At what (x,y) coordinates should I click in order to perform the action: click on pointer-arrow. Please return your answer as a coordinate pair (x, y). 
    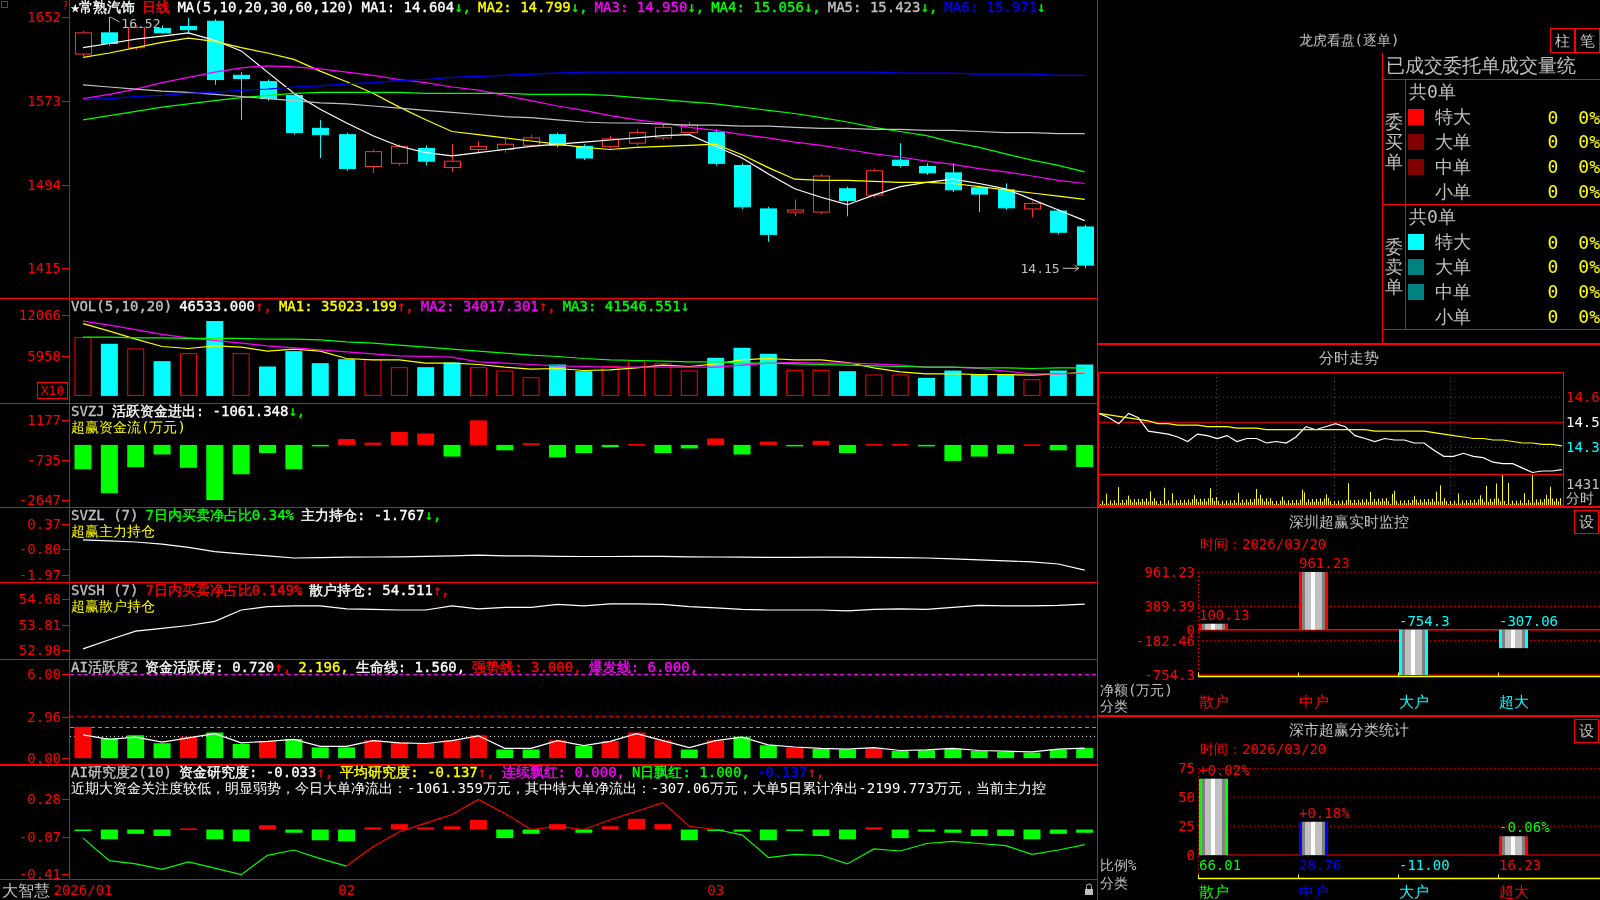
    Looking at the image, I should click on (1071, 268).